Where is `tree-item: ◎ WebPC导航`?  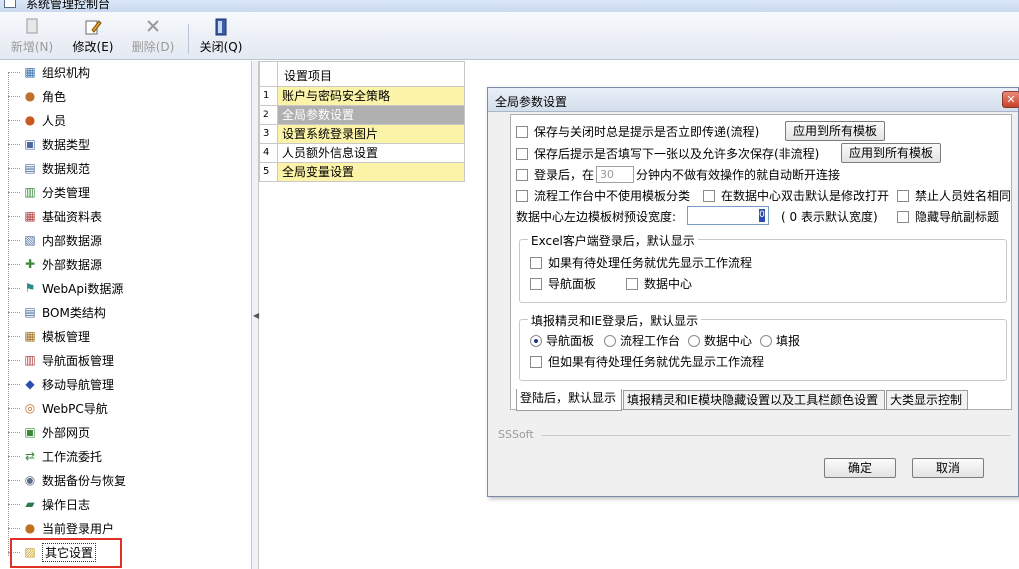
tree-item: ◎ WebPC导航 is located at coordinates (58, 408).